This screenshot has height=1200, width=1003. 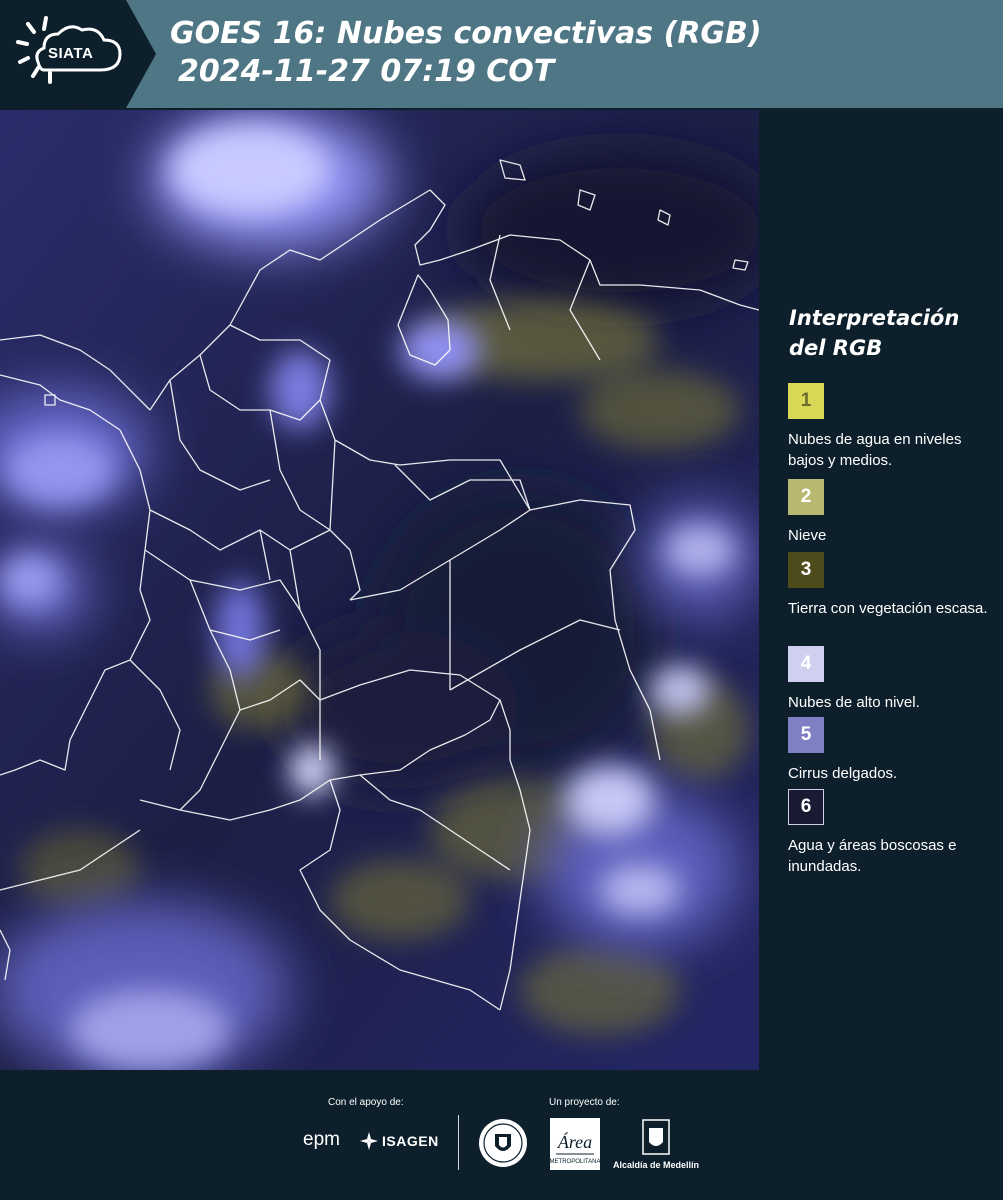 I want to click on legend-label-3: Tierra con vegetación escasa., so click(x=888, y=608).